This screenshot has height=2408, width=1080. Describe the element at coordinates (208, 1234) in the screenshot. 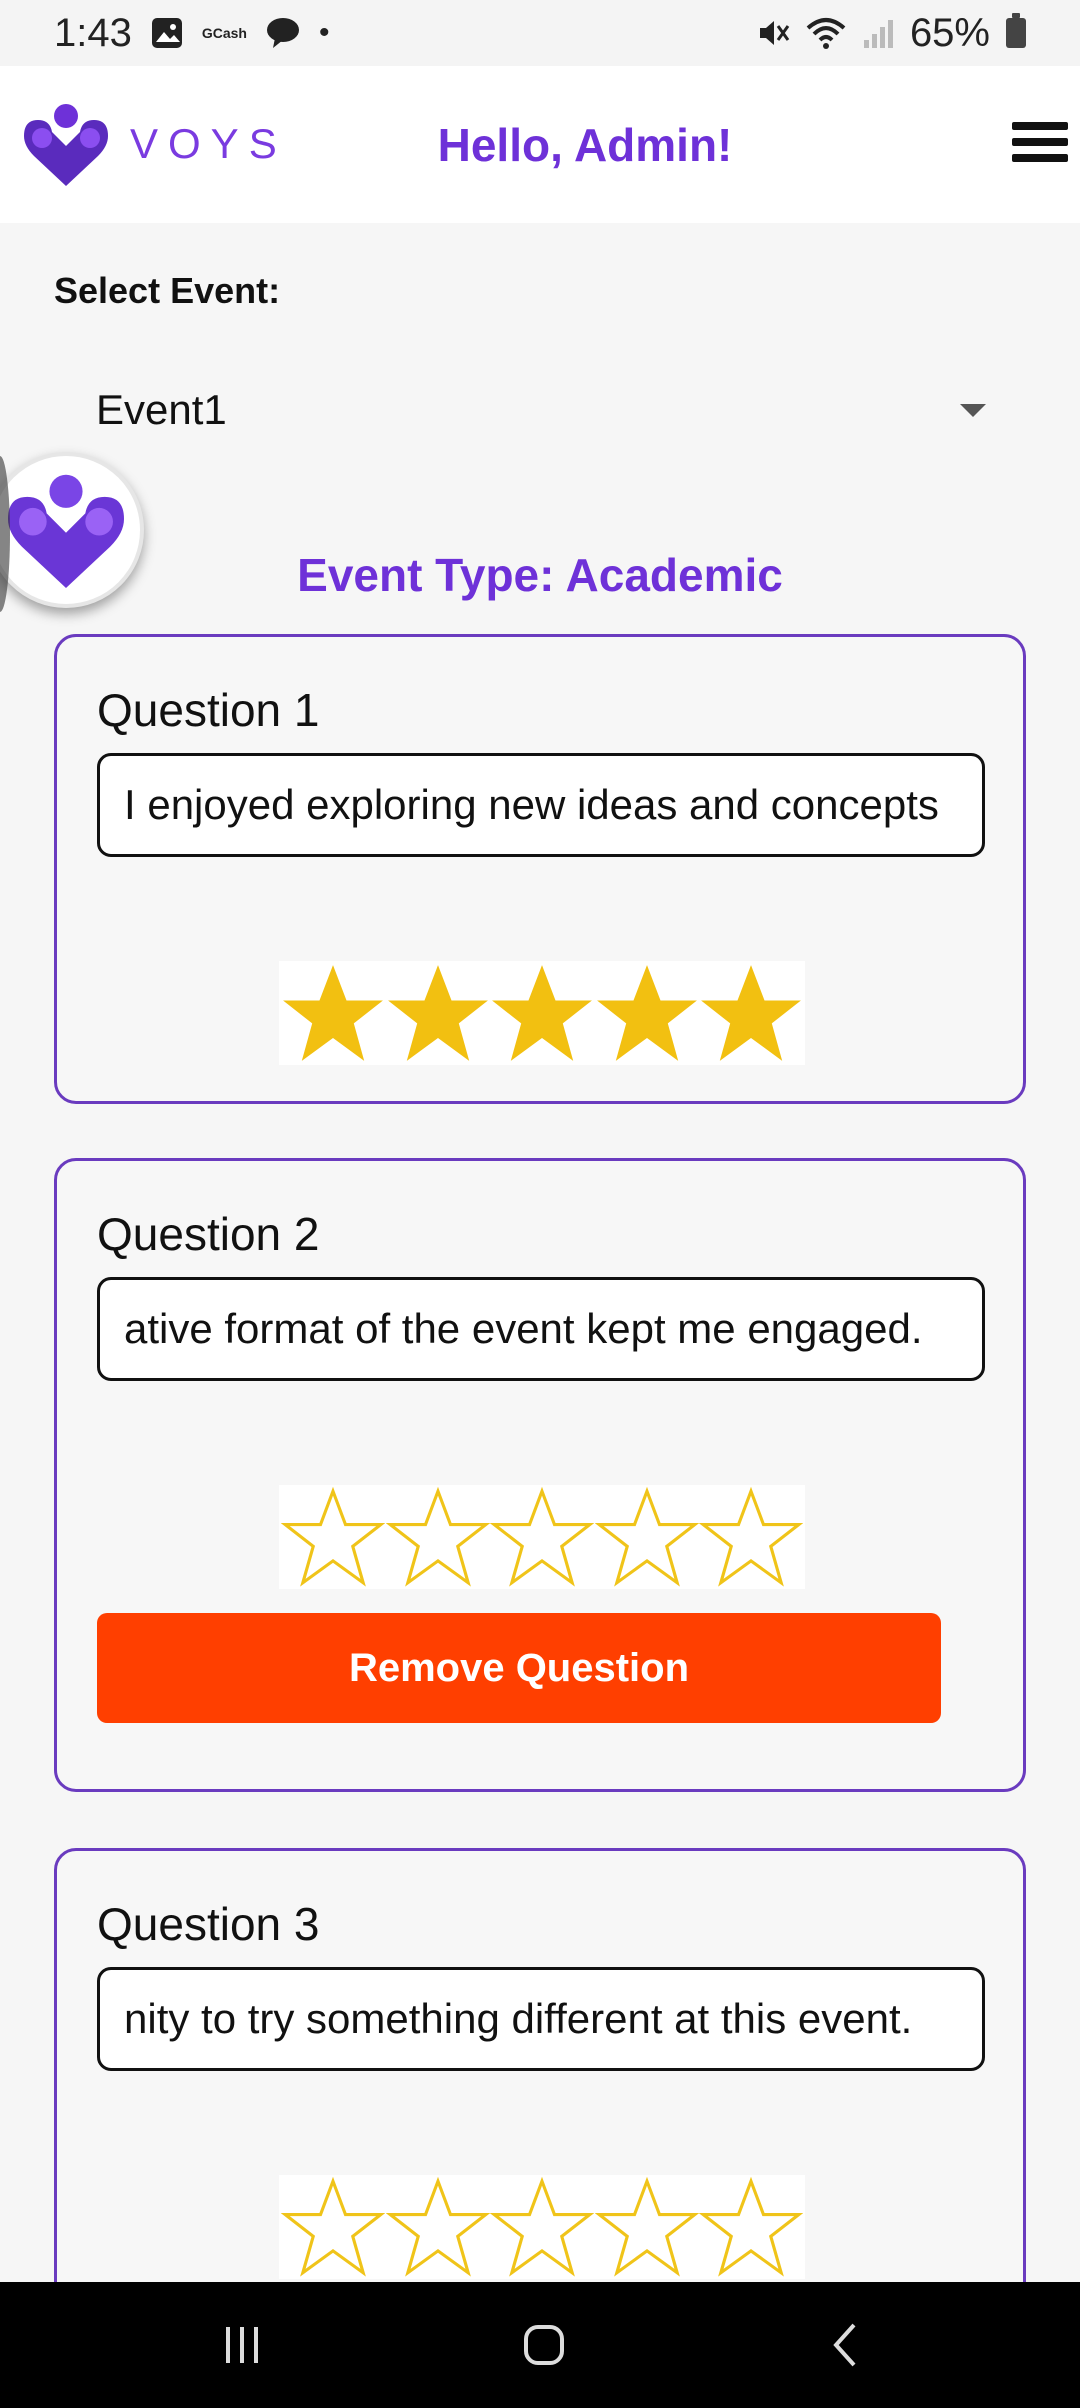

I see `question-title: Question 2` at that location.